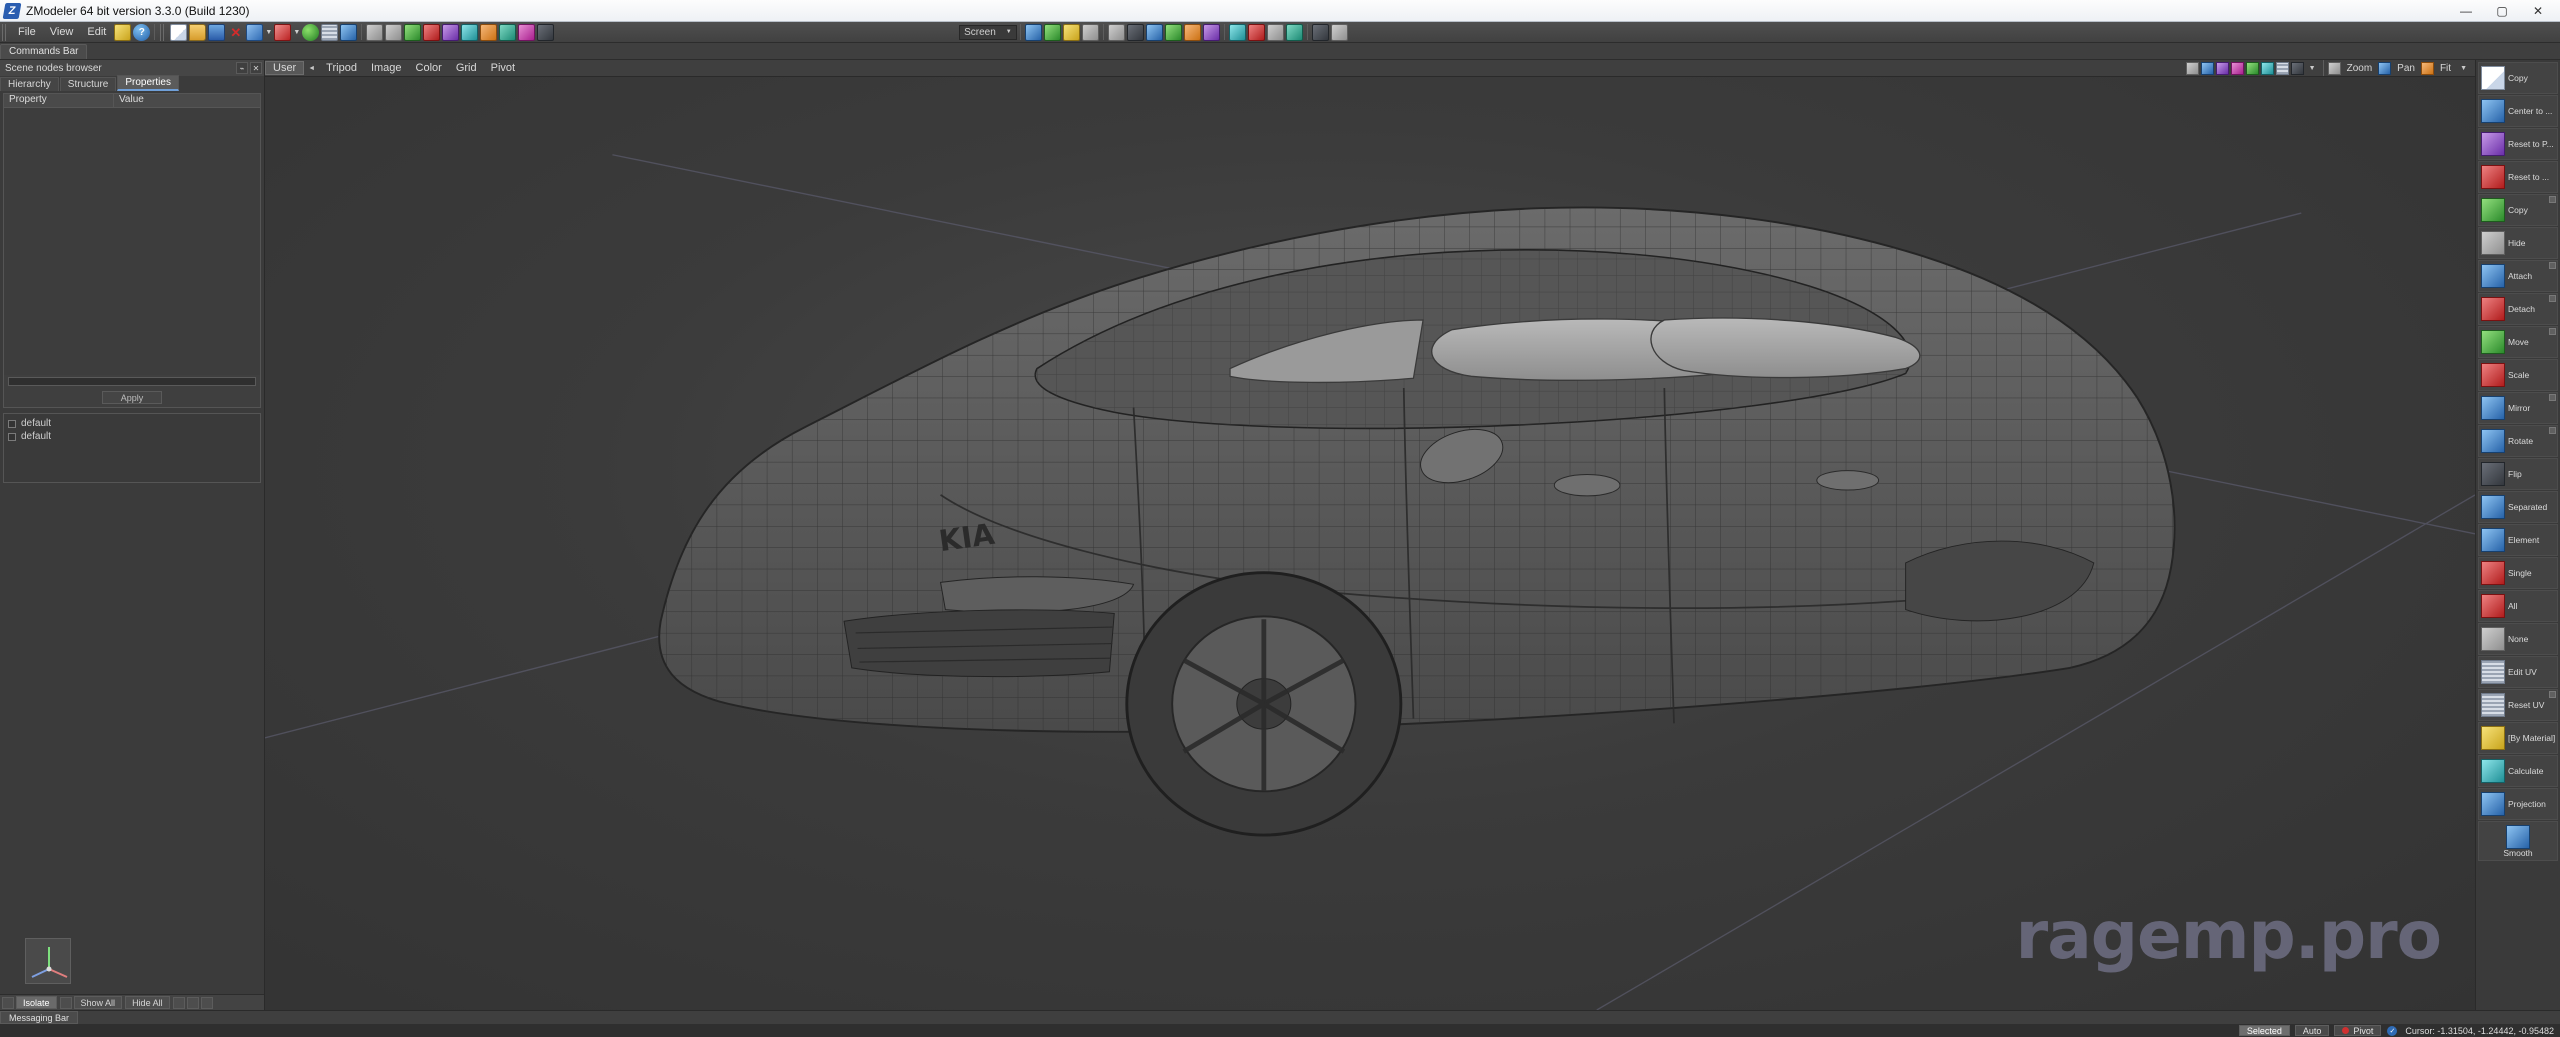 Image resolution: width=2560 pixels, height=1037 pixels. What do you see at coordinates (1090, 32) in the screenshot?
I see `view-user-icon` at bounding box center [1090, 32].